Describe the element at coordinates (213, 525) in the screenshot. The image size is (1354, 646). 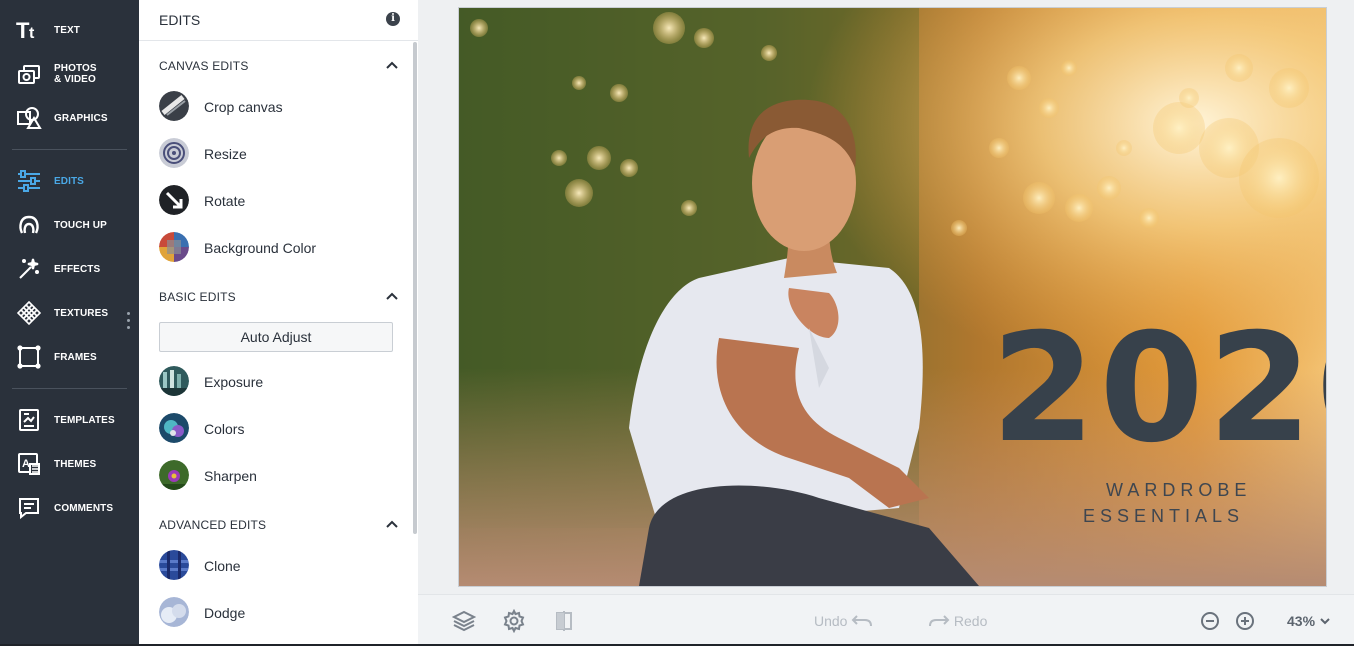
I see `section-advanced-edits-label: ADVANCED EDITS` at that location.